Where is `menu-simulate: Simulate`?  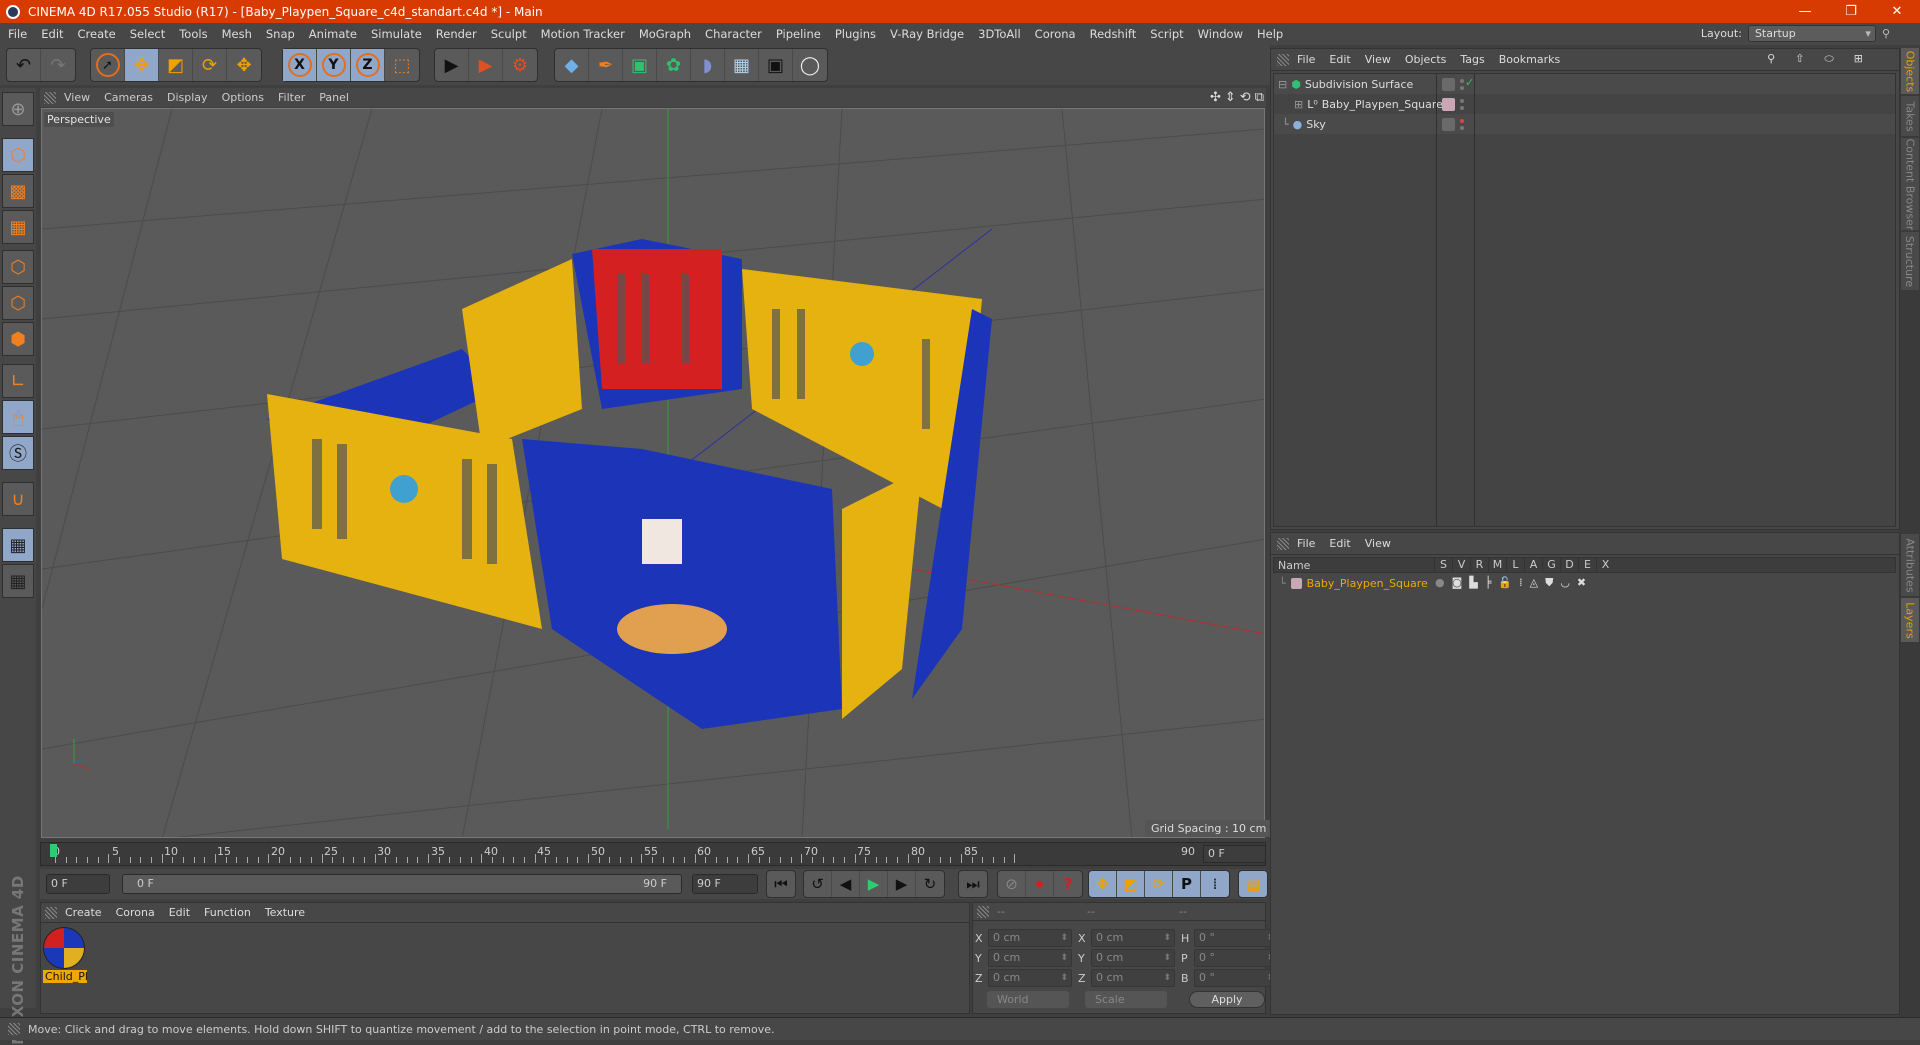 menu-simulate: Simulate is located at coordinates (396, 34).